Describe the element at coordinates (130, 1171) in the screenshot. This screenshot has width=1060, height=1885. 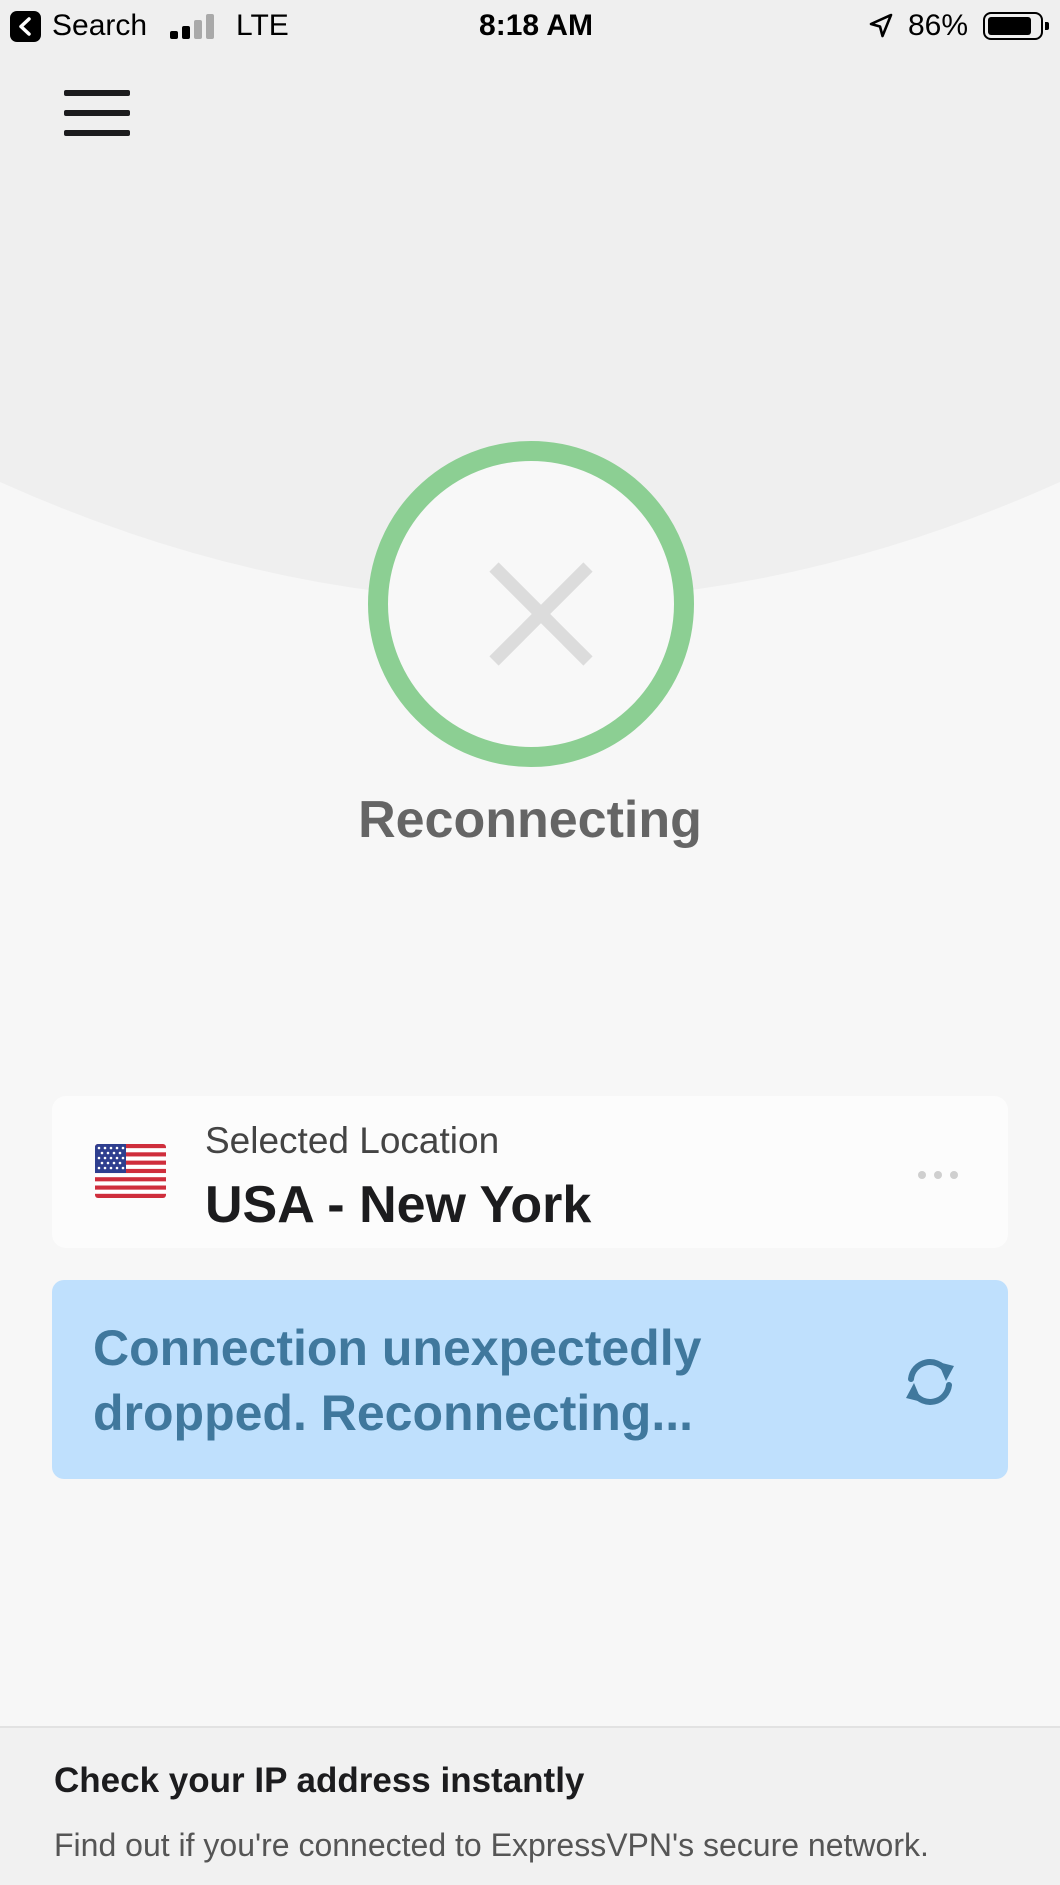
I see `us-flag-icon` at that location.